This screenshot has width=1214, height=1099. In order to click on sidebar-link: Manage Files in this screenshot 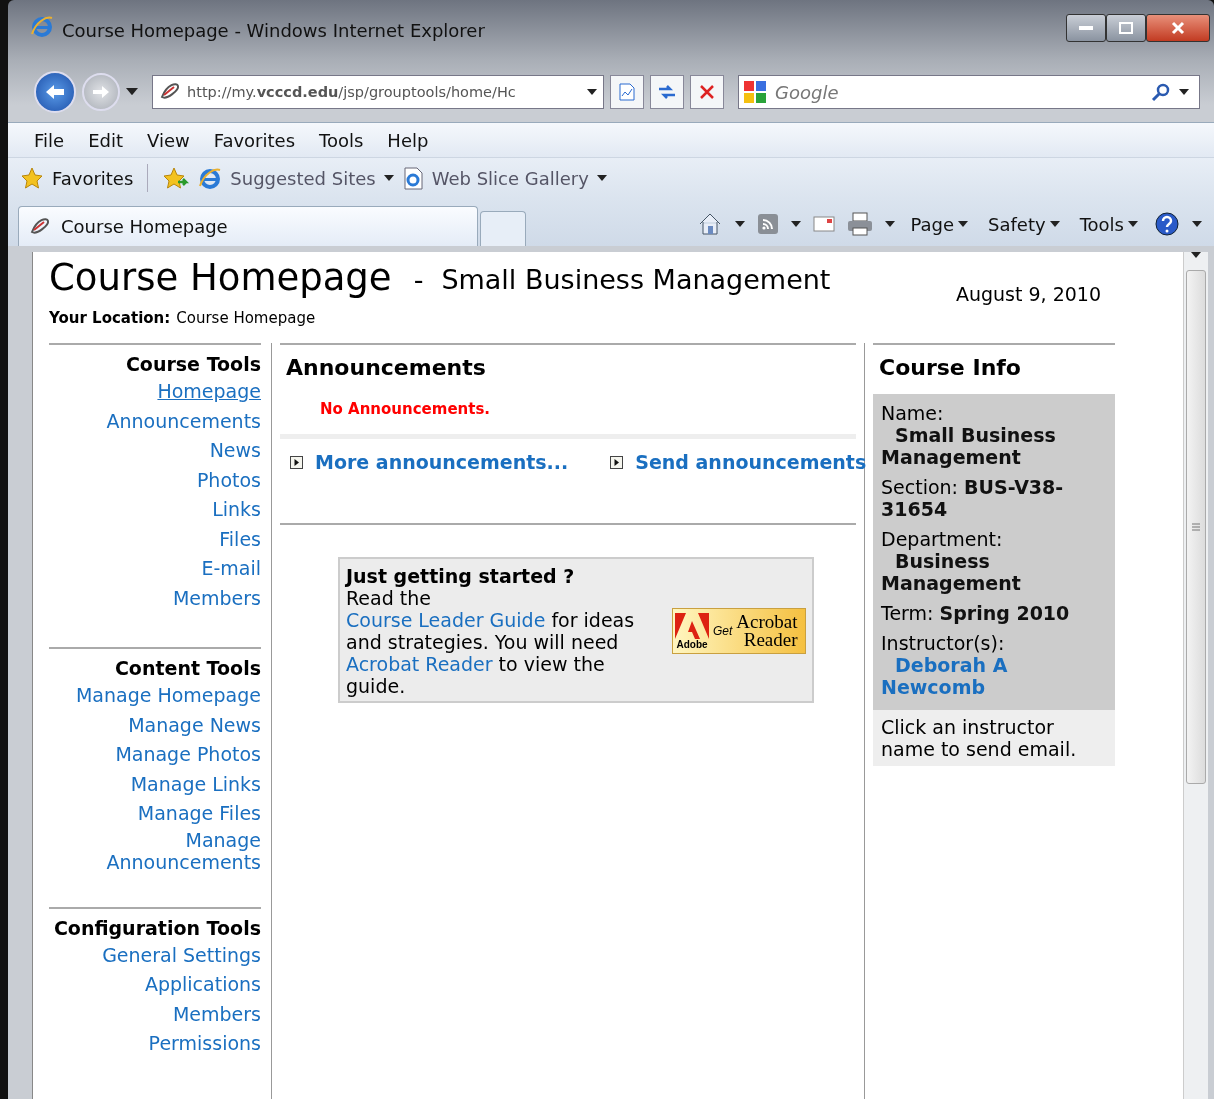, I will do `click(199, 814)`.